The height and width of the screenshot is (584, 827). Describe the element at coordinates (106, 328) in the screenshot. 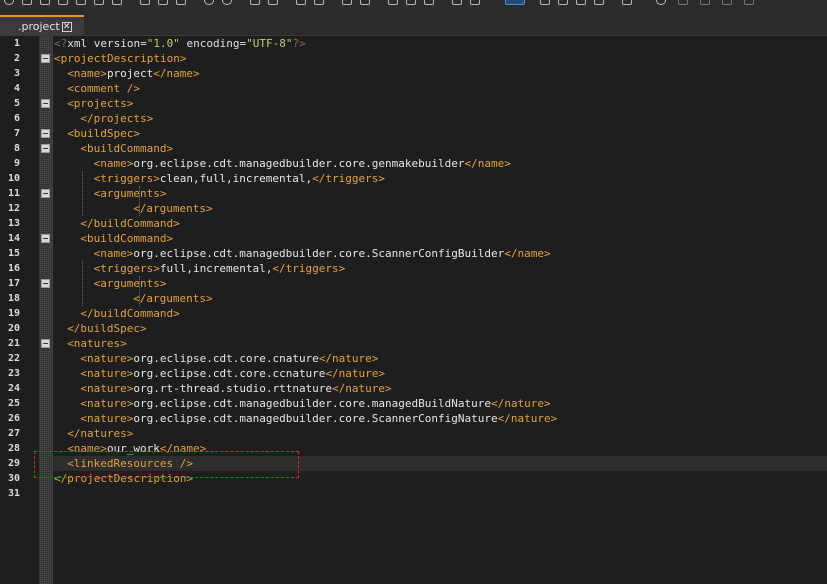

I see `code-line: </buildSpec>` at that location.